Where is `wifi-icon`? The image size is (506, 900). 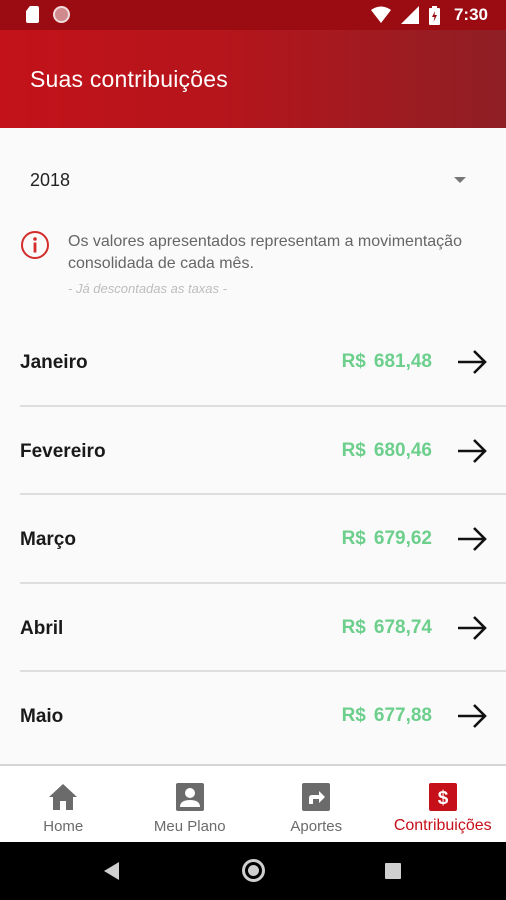
wifi-icon is located at coordinates (380, 14).